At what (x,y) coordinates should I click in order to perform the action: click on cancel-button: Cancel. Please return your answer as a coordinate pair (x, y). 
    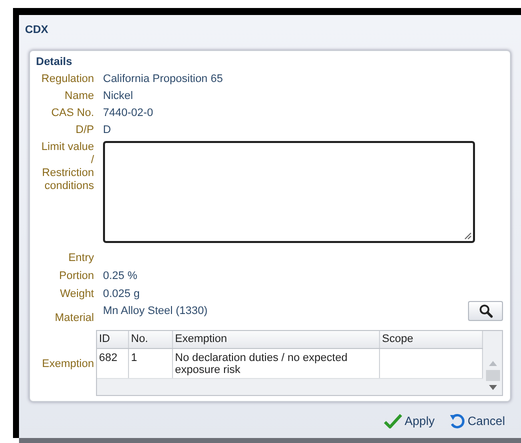
    Looking at the image, I should click on (476, 421).